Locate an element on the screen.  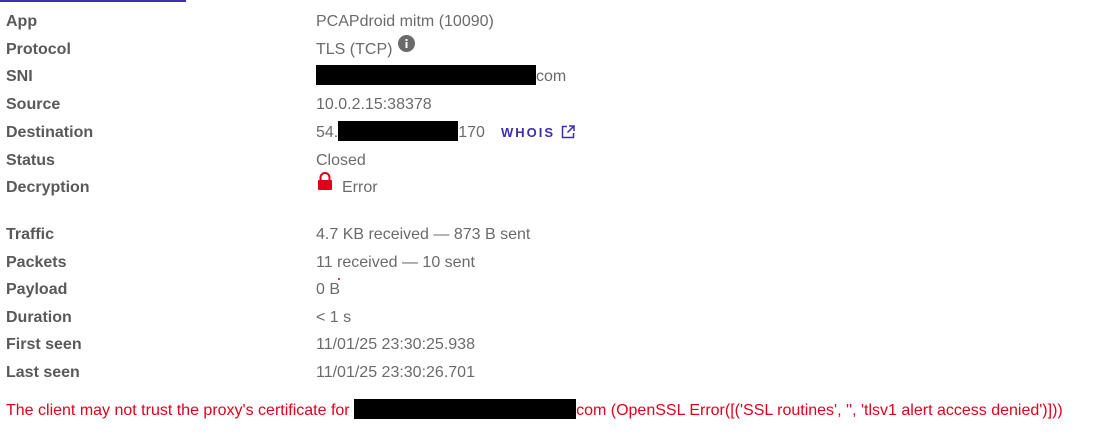
decryption-value: Error is located at coordinates (360, 187).